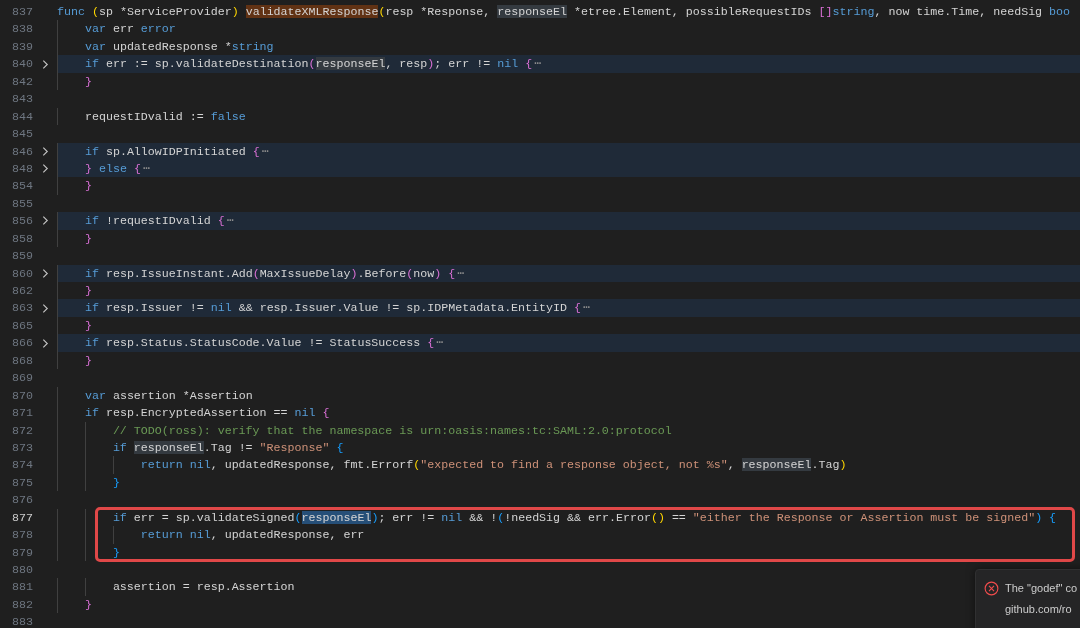 This screenshot has height=628, width=1080. Describe the element at coordinates (313, 64) in the screenshot. I see `code-line: if err := sp.validateDestination(responseEl, resp); err != nil { ⋯` at that location.